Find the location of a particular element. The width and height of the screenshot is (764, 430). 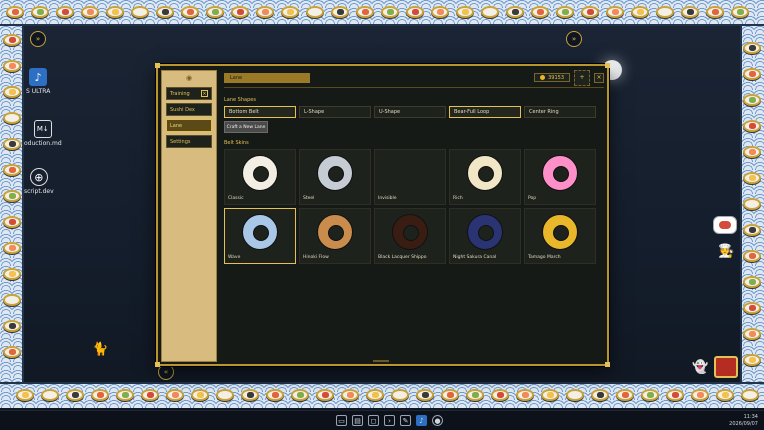

sidebar-logo-icon: ◉ is located at coordinates (189, 78).